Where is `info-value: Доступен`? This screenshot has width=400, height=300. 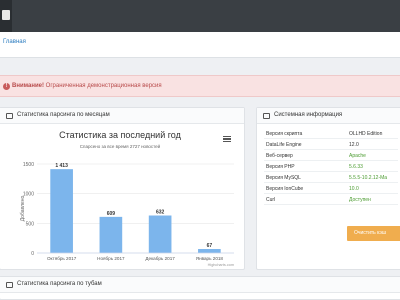
info-value: Доступен is located at coordinates (360, 200).